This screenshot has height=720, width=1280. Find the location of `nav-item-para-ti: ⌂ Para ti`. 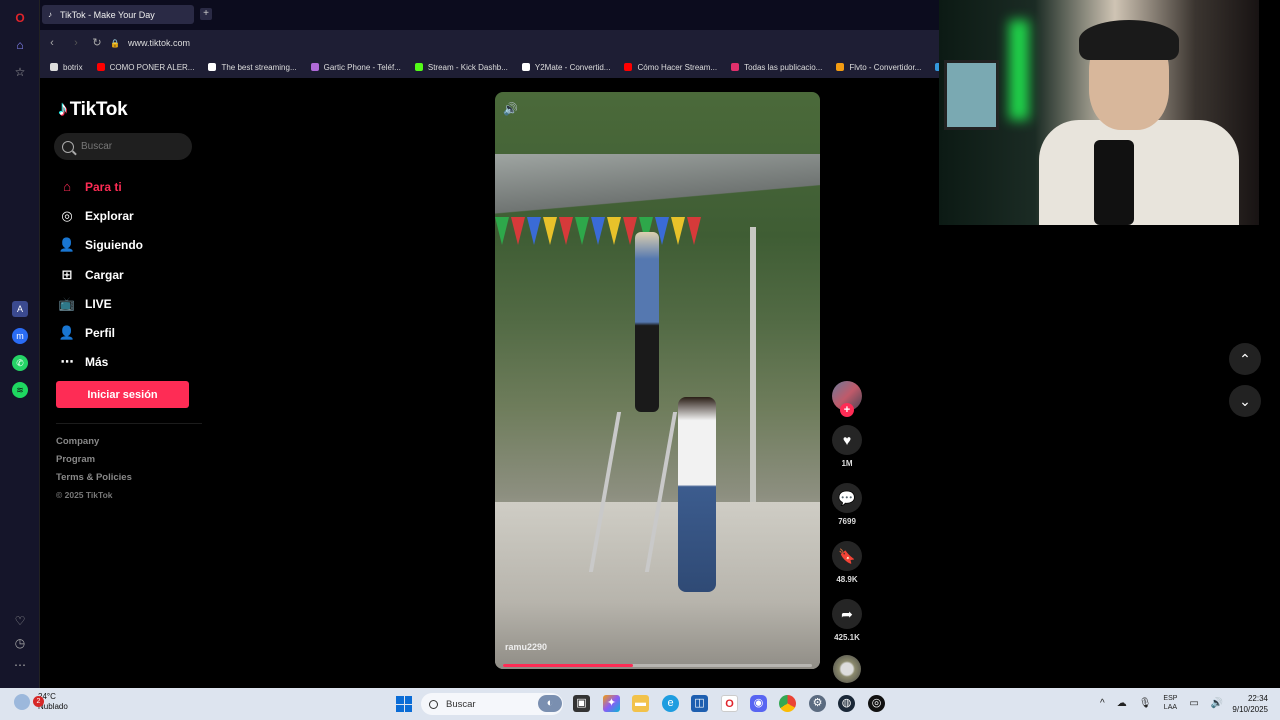

nav-item-para-ti: ⌂ Para ti is located at coordinates (133, 186).